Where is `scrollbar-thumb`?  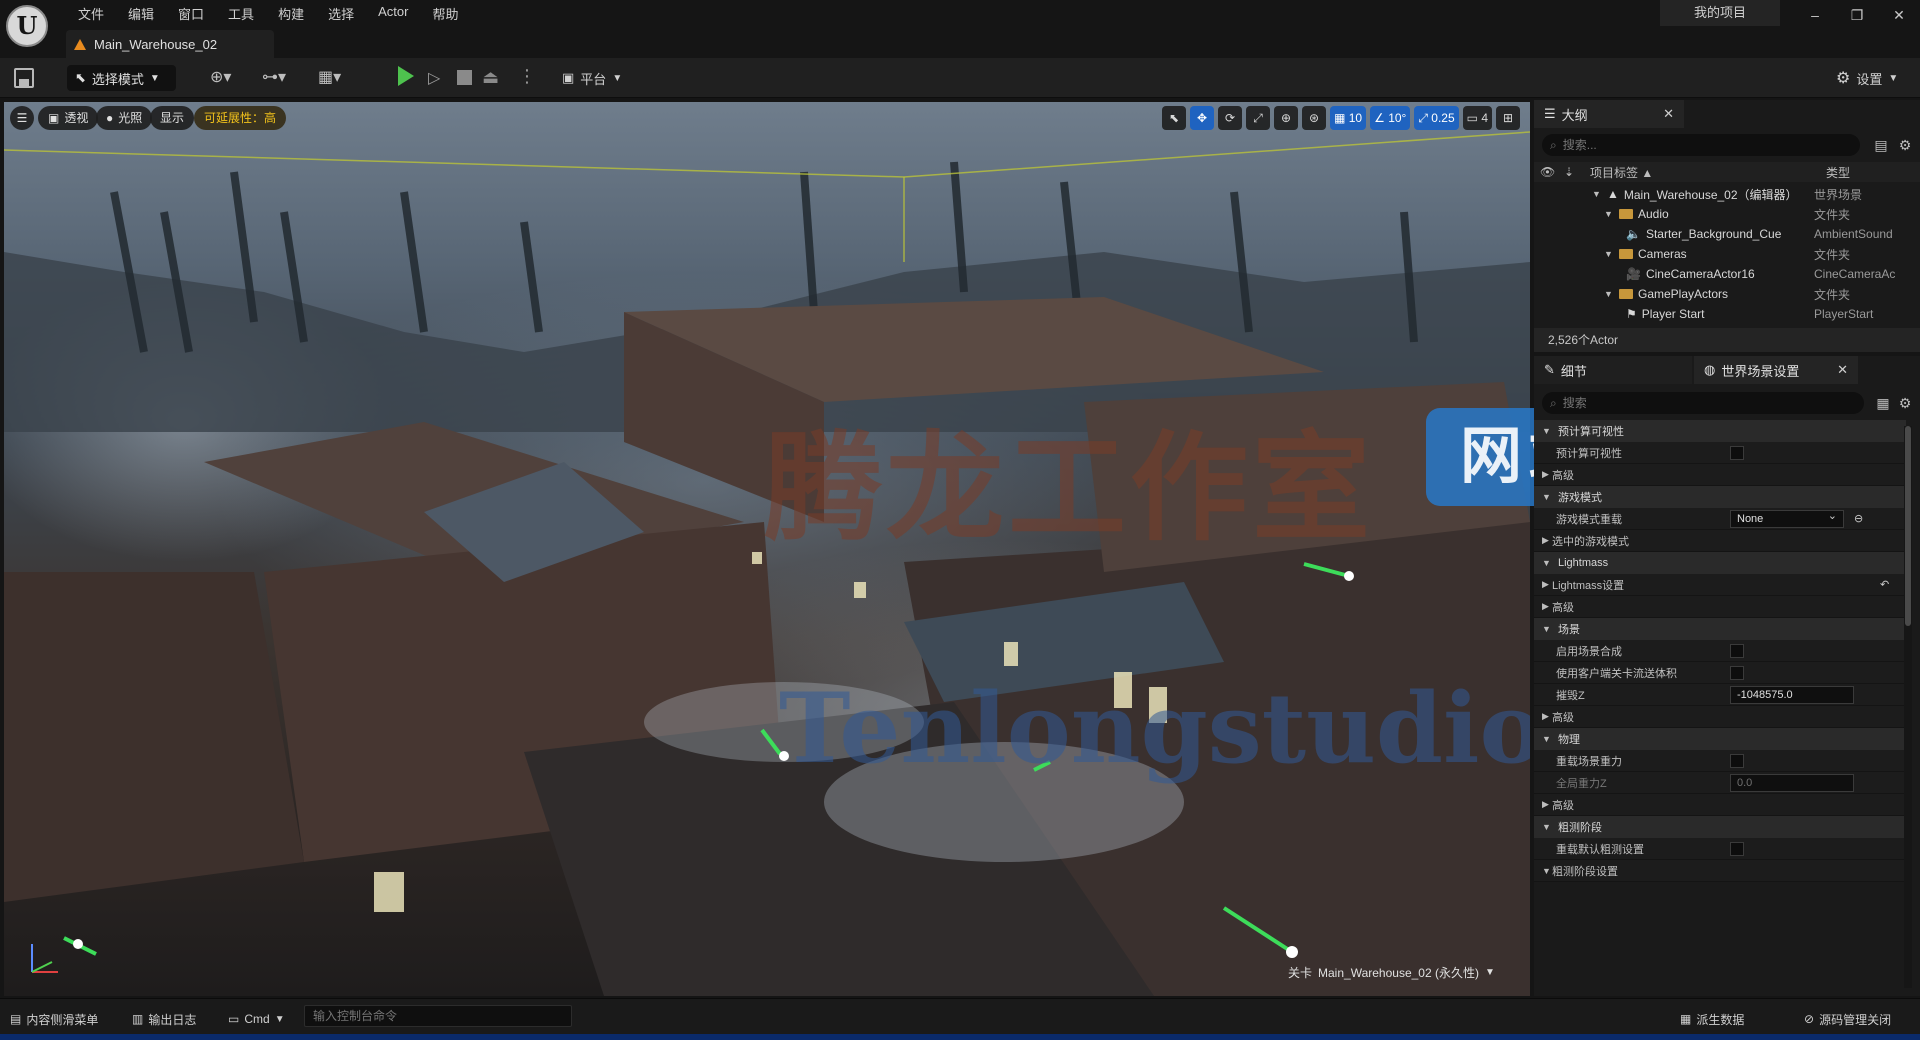 scrollbar-thumb is located at coordinates (1908, 526).